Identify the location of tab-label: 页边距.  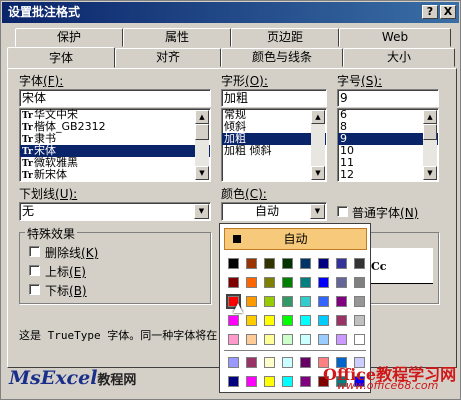
(284, 37).